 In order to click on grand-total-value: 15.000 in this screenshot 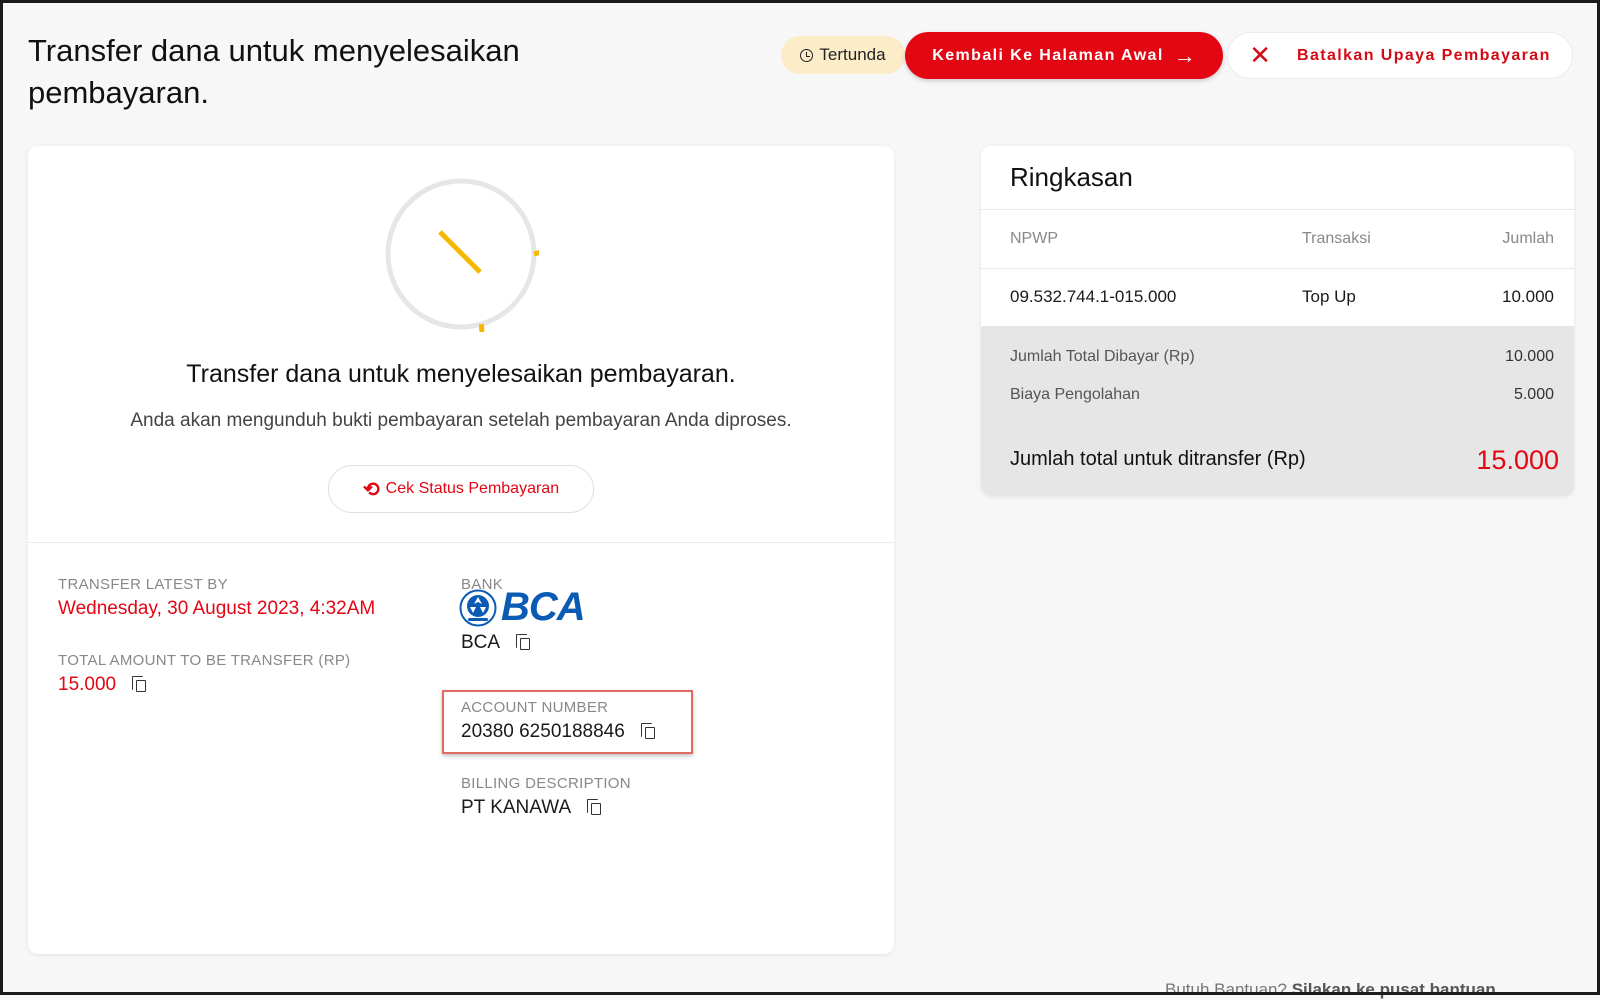, I will do `click(1517, 460)`.